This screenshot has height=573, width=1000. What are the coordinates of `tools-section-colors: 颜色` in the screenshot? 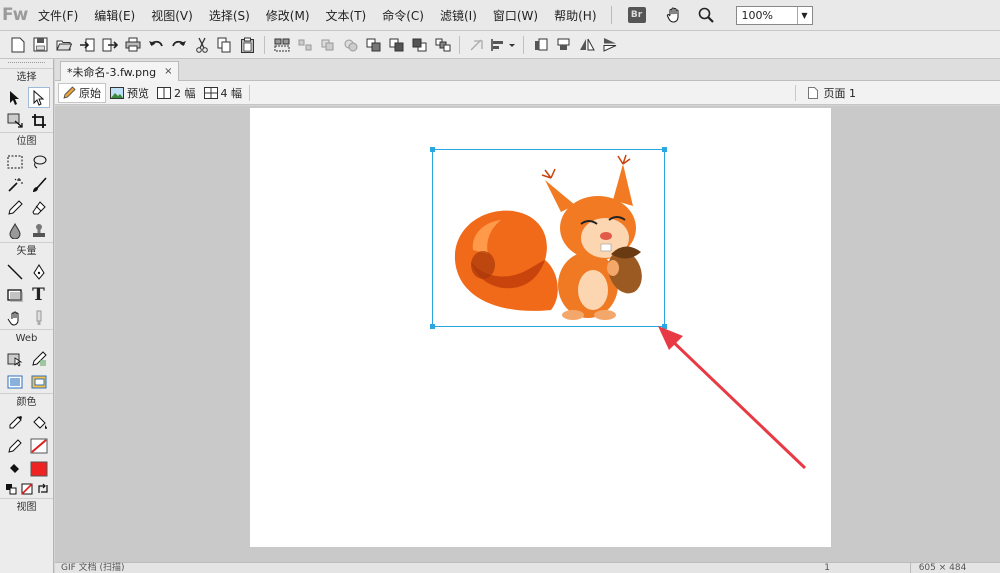 It's located at (26, 402).